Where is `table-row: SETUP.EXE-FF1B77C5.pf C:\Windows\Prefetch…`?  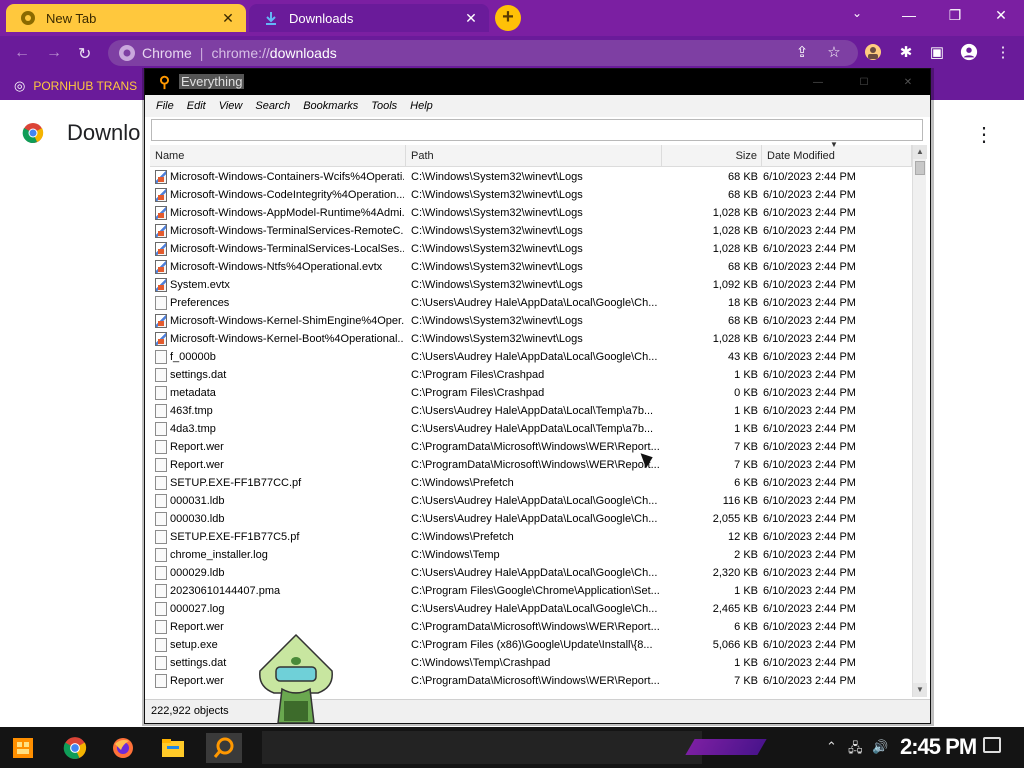
table-row: SETUP.EXE-FF1B77C5.pf C:\Windows\Prefetch… is located at coordinates (531, 537).